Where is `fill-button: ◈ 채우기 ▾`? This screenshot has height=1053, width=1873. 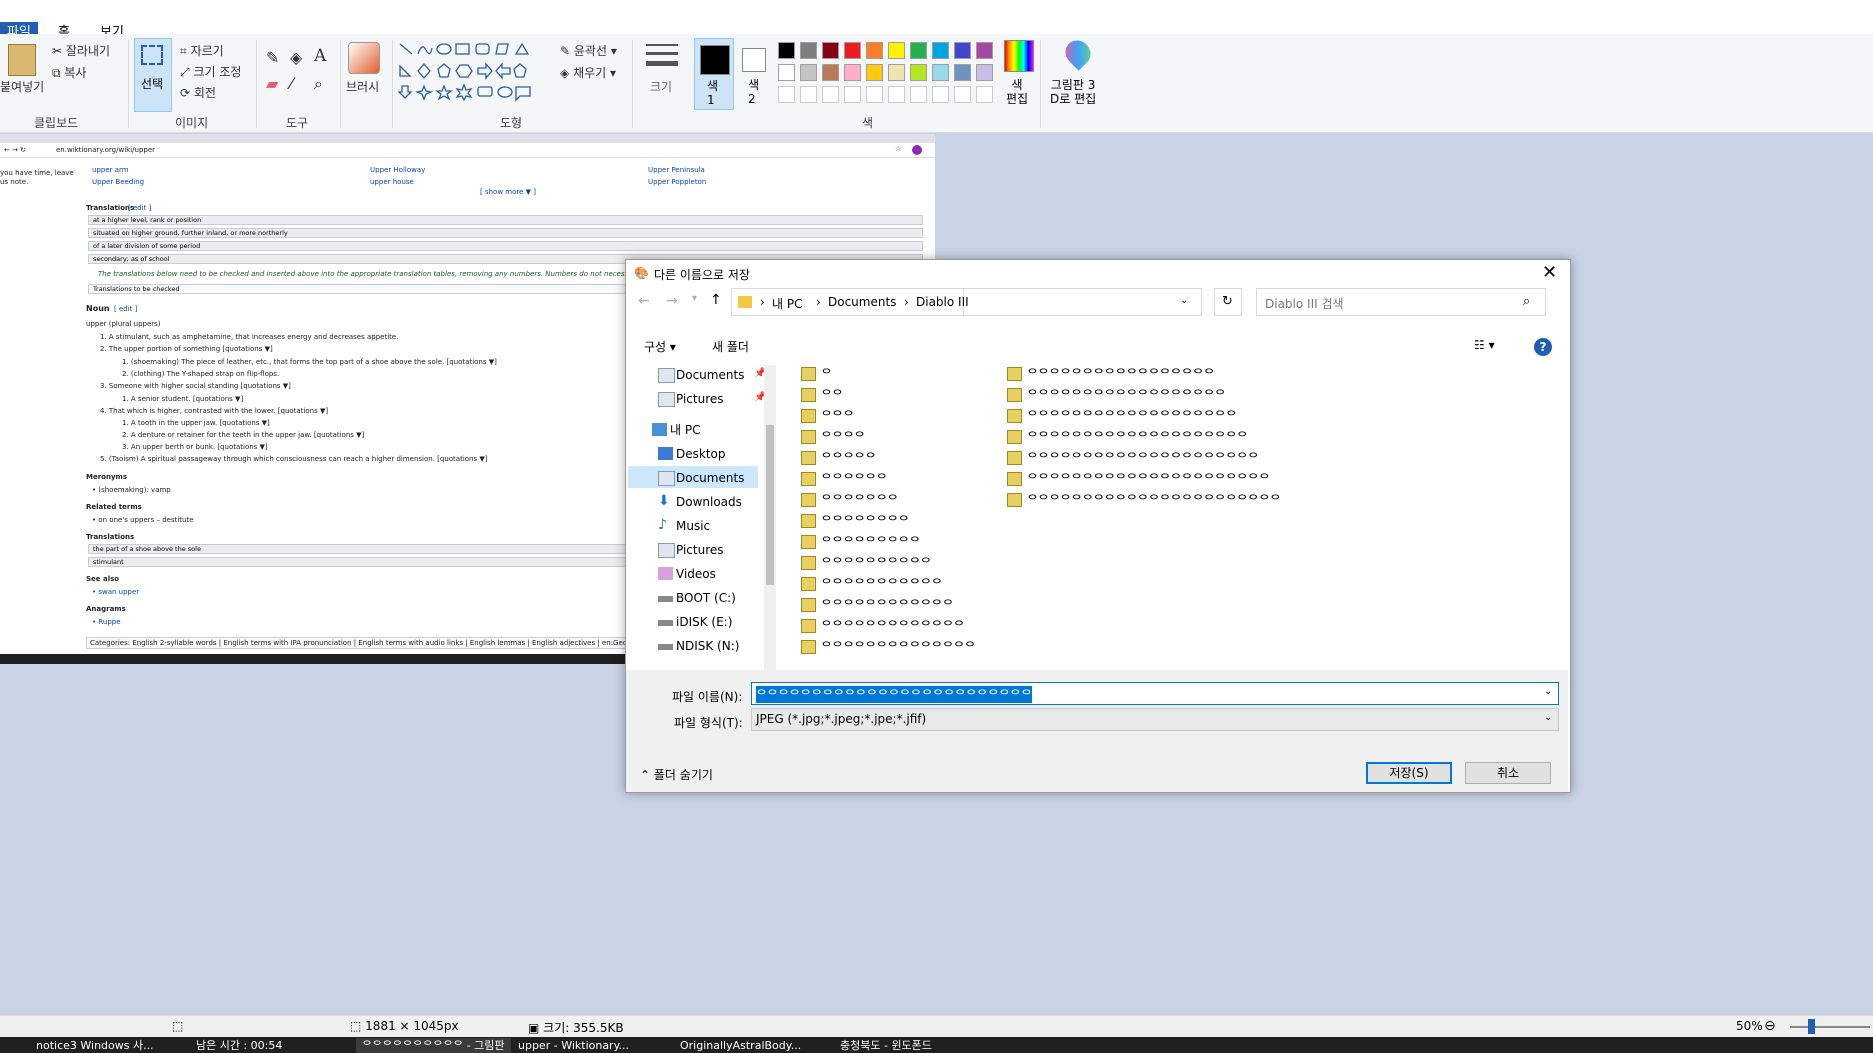
fill-button: ◈ 채우기 ▾ is located at coordinates (588, 72).